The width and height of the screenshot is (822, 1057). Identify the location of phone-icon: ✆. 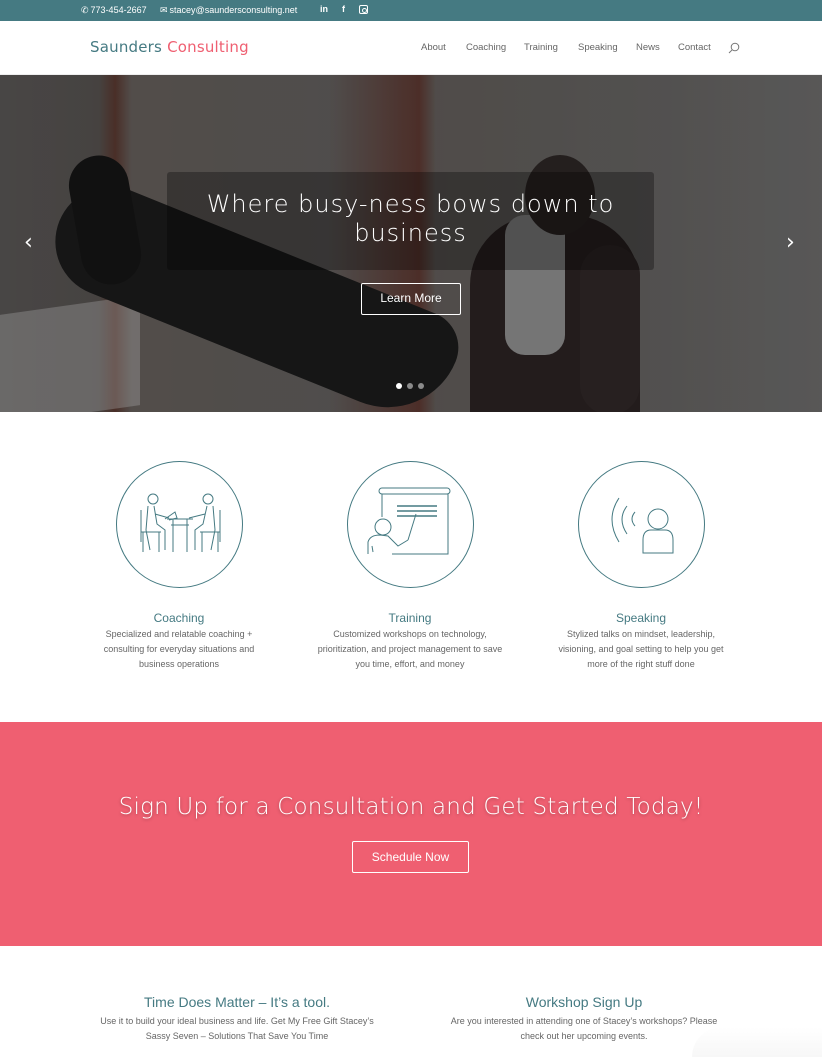
(85, 10).